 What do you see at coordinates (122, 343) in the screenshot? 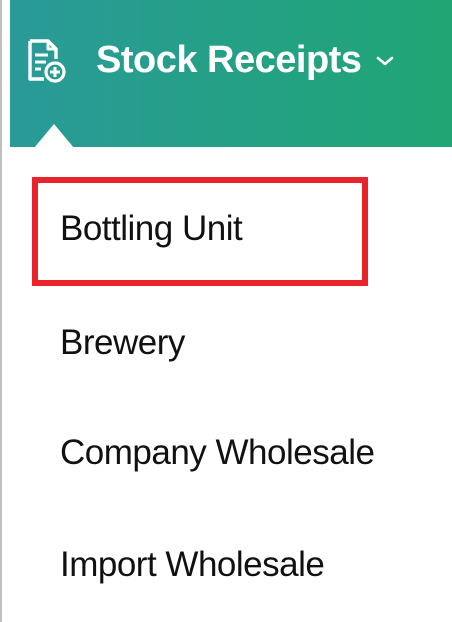
I see `menu-item-brewery: Brewery` at bounding box center [122, 343].